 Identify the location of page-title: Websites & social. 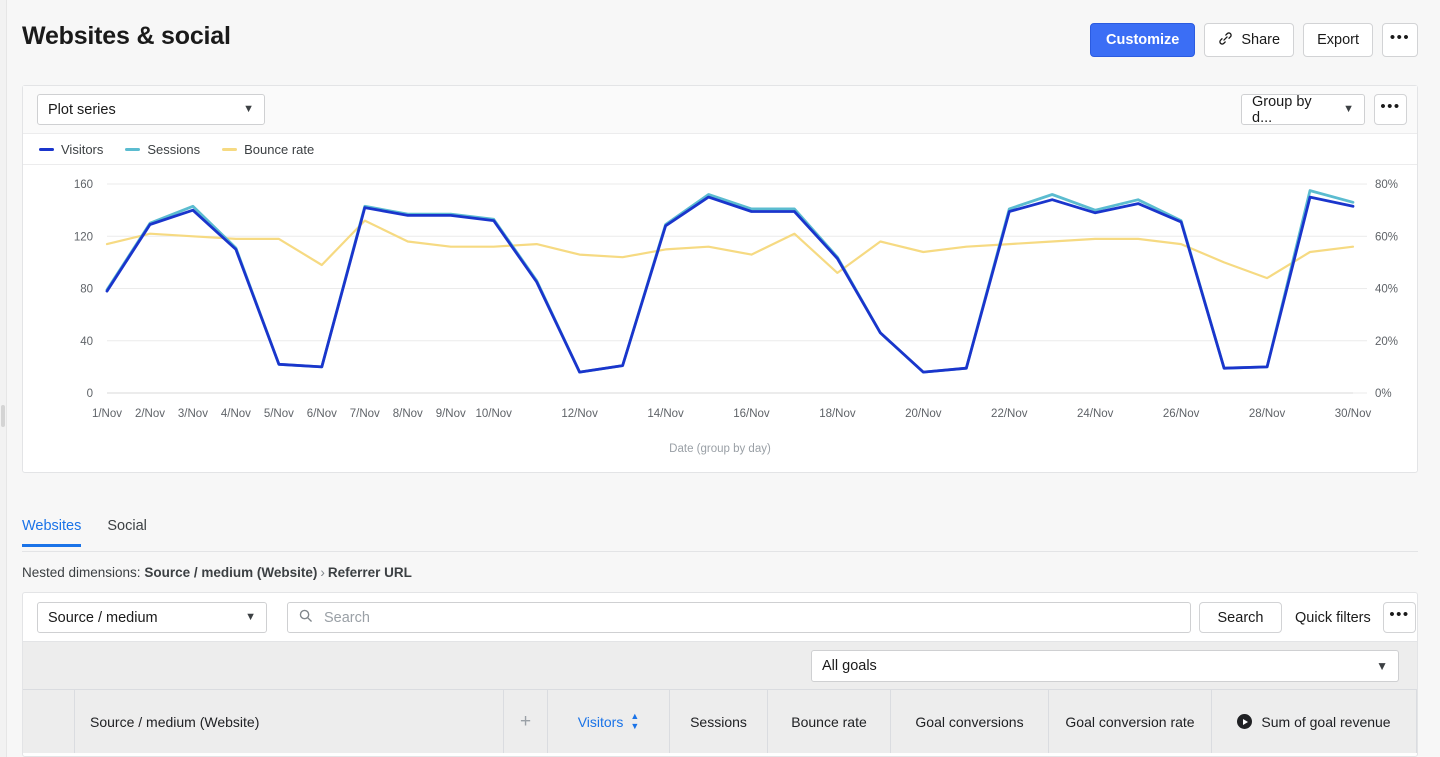
(126, 36).